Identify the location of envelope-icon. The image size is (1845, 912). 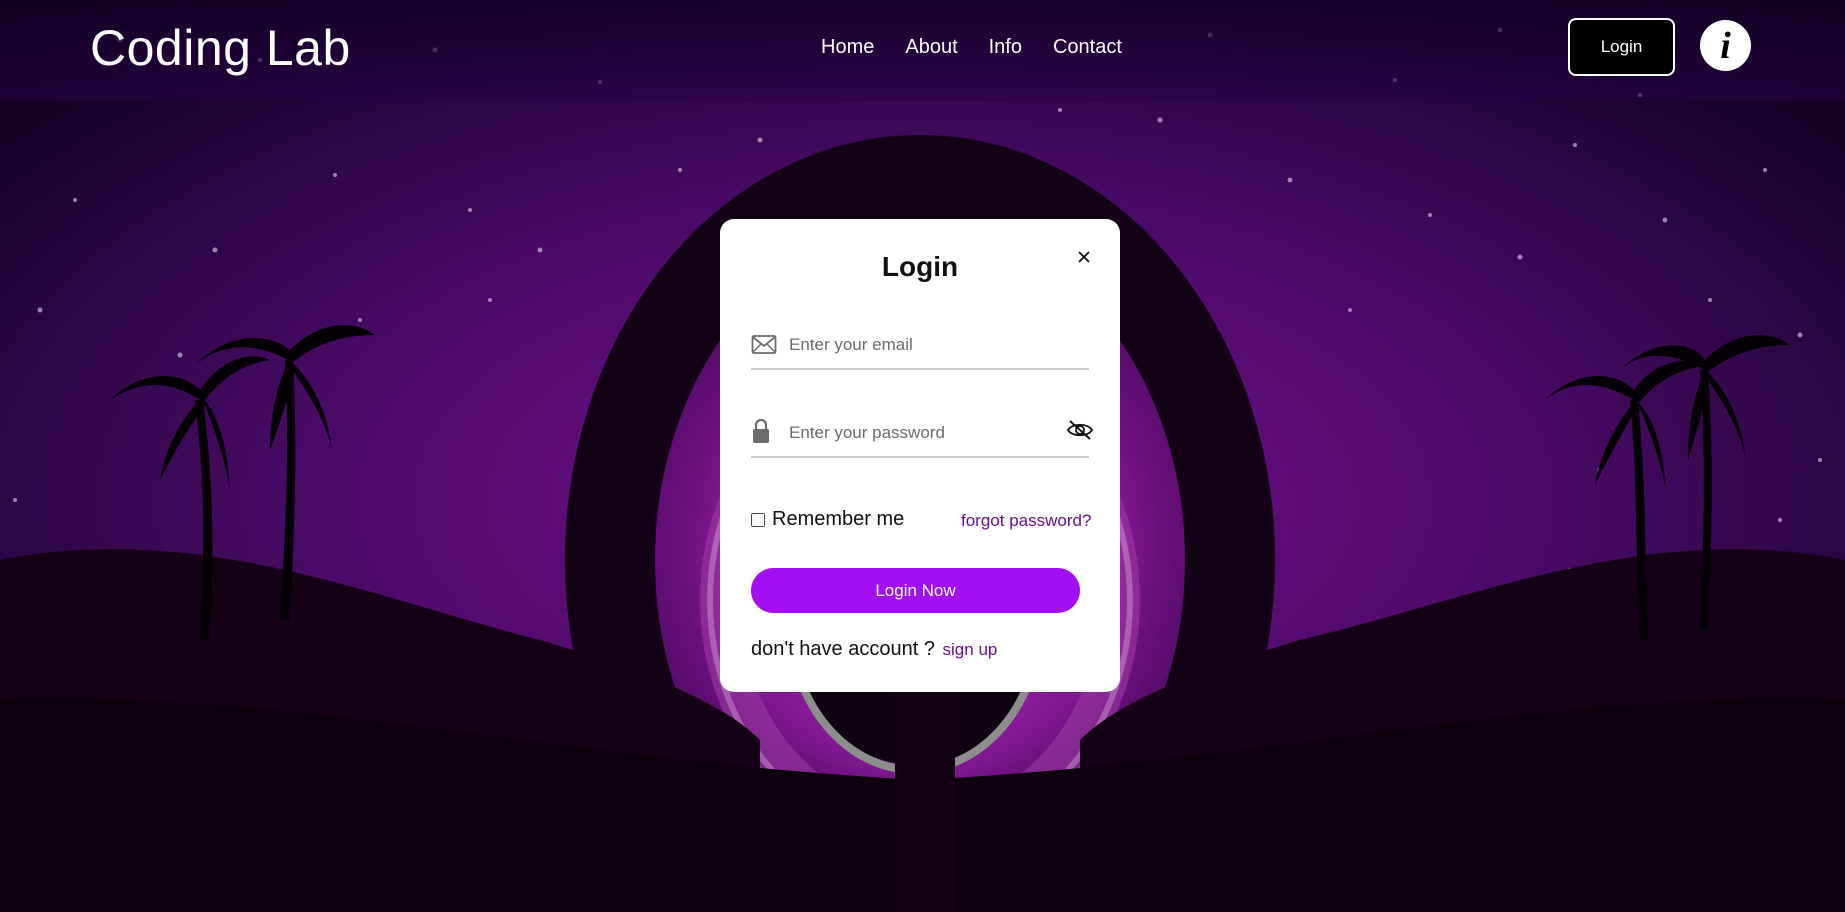
(764, 344).